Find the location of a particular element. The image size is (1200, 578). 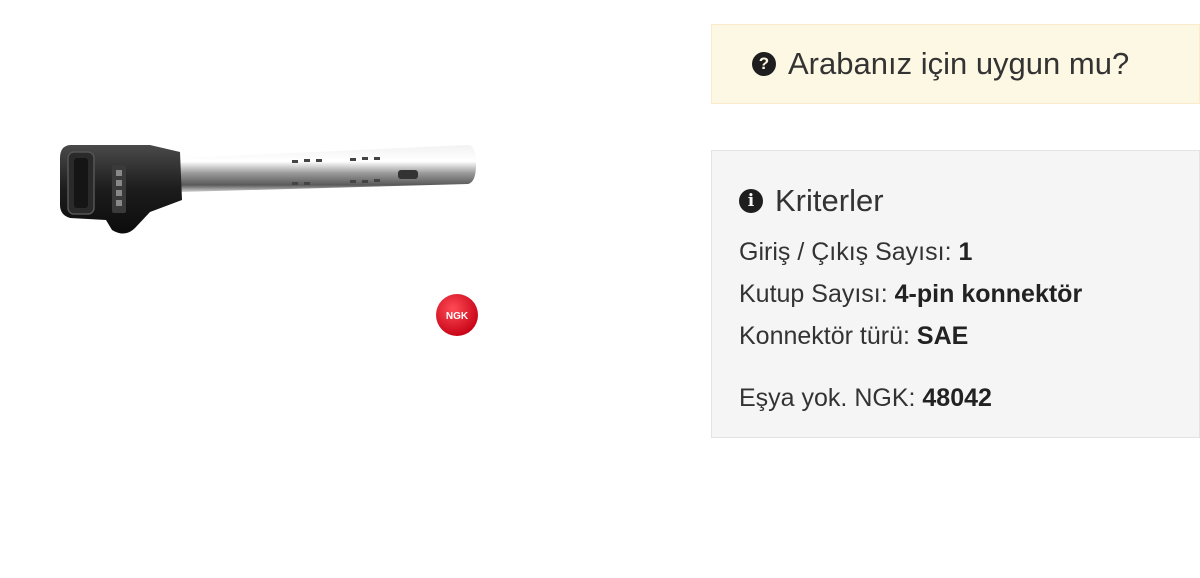

criteria-label: Giriş / Çıkış Sayısı: is located at coordinates (845, 252).